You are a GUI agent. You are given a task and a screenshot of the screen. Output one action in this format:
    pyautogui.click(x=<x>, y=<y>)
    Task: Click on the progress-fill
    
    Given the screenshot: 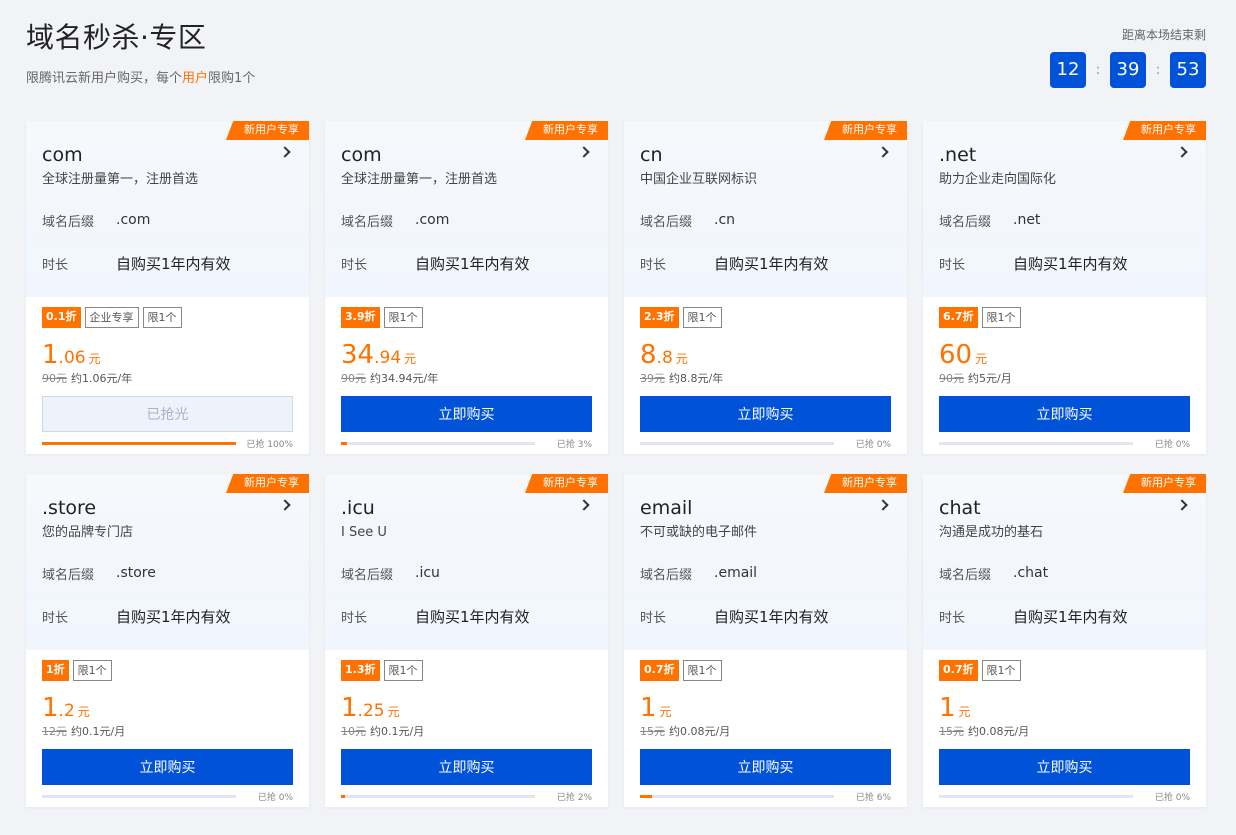 What is the action you would take?
    pyautogui.click(x=343, y=796)
    